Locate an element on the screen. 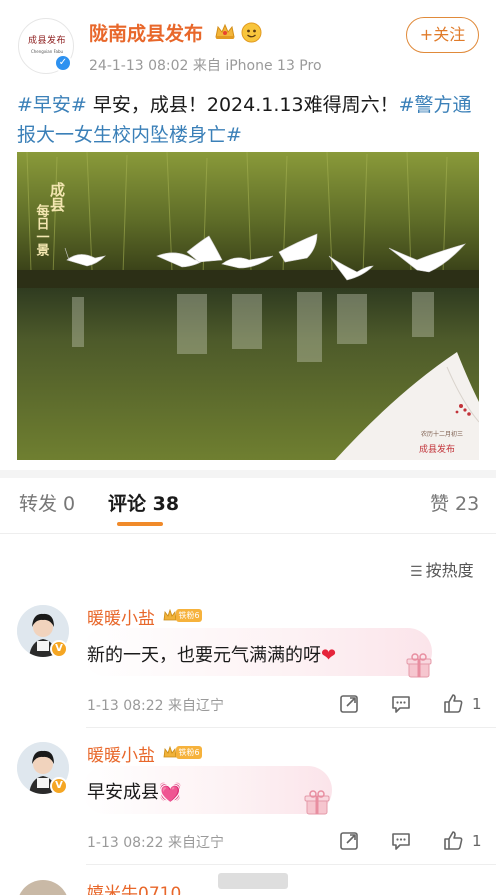  photo-brand-stamp: 成县发布 is located at coordinates (437, 449).